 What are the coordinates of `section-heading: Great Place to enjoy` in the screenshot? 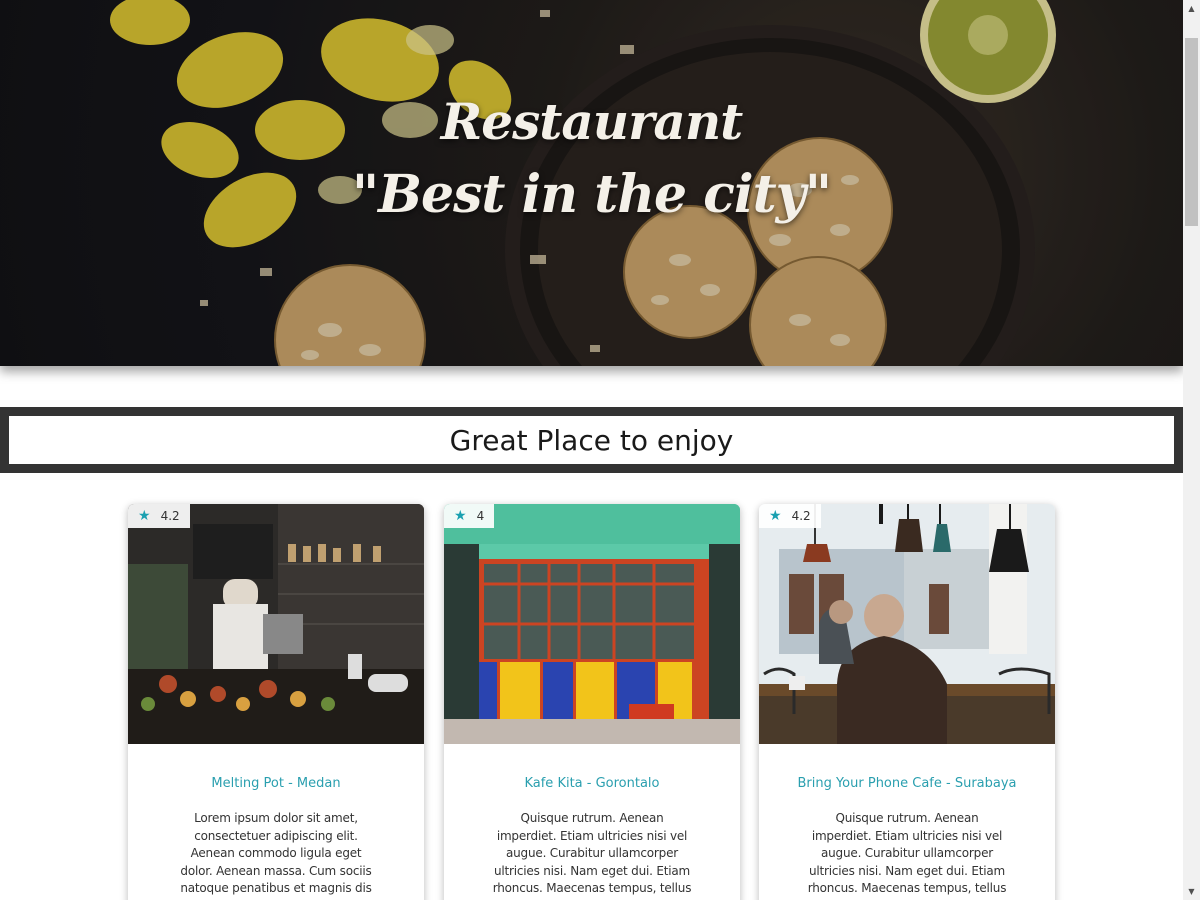 It's located at (591, 440).